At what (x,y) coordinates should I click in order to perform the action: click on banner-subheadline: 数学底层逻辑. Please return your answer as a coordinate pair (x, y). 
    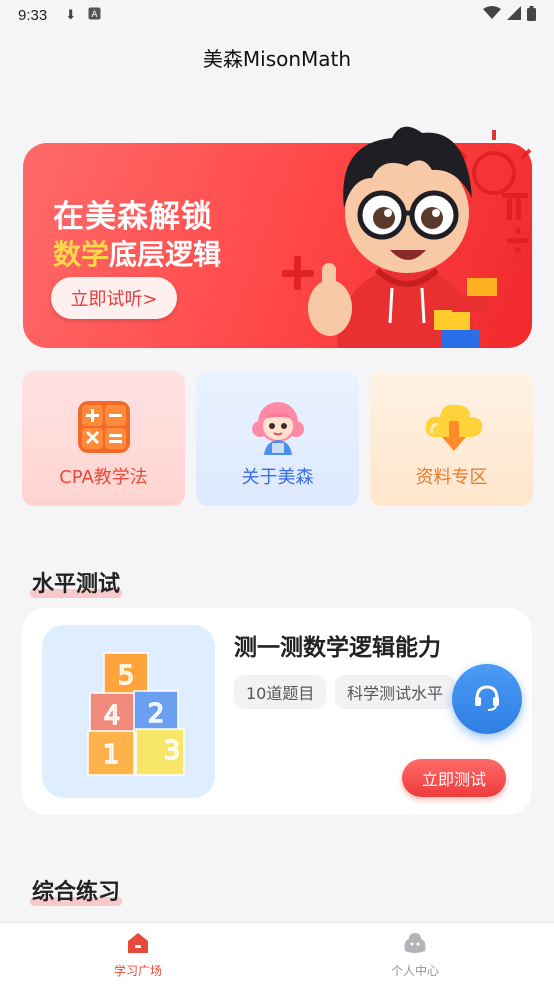
    Looking at the image, I should click on (137, 253).